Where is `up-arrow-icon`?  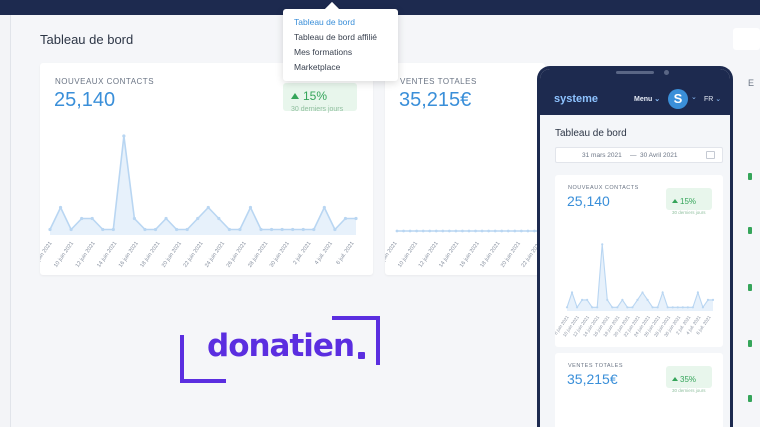
up-arrow-icon is located at coordinates (675, 379).